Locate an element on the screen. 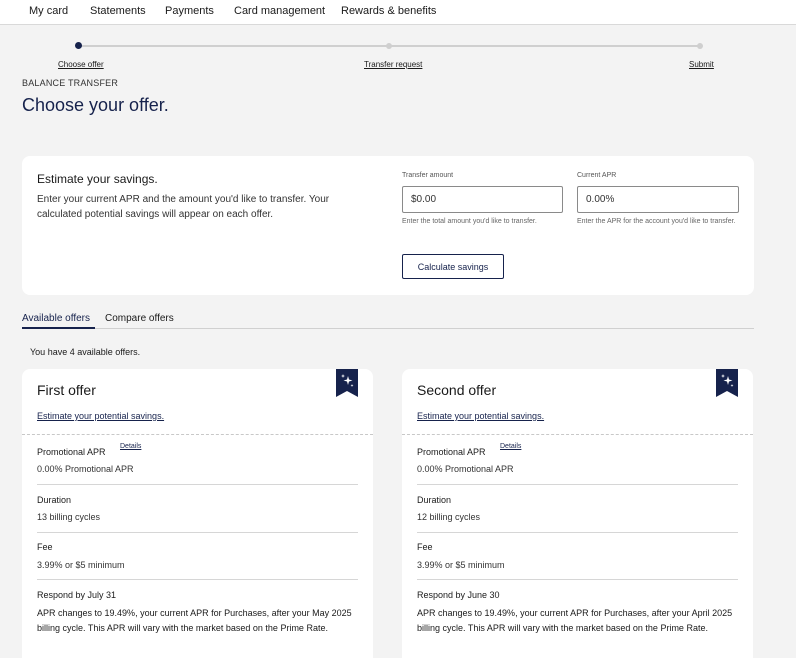  step-dot-transfer-request is located at coordinates (389, 46).